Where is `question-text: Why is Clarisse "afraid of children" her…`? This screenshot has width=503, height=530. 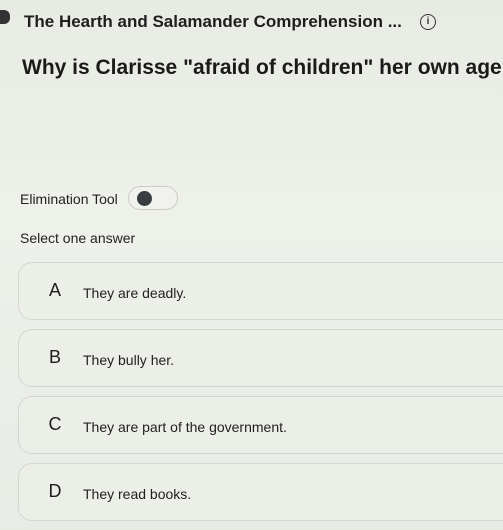 question-text: Why is Clarisse "afraid of children" her… is located at coordinates (262, 67).